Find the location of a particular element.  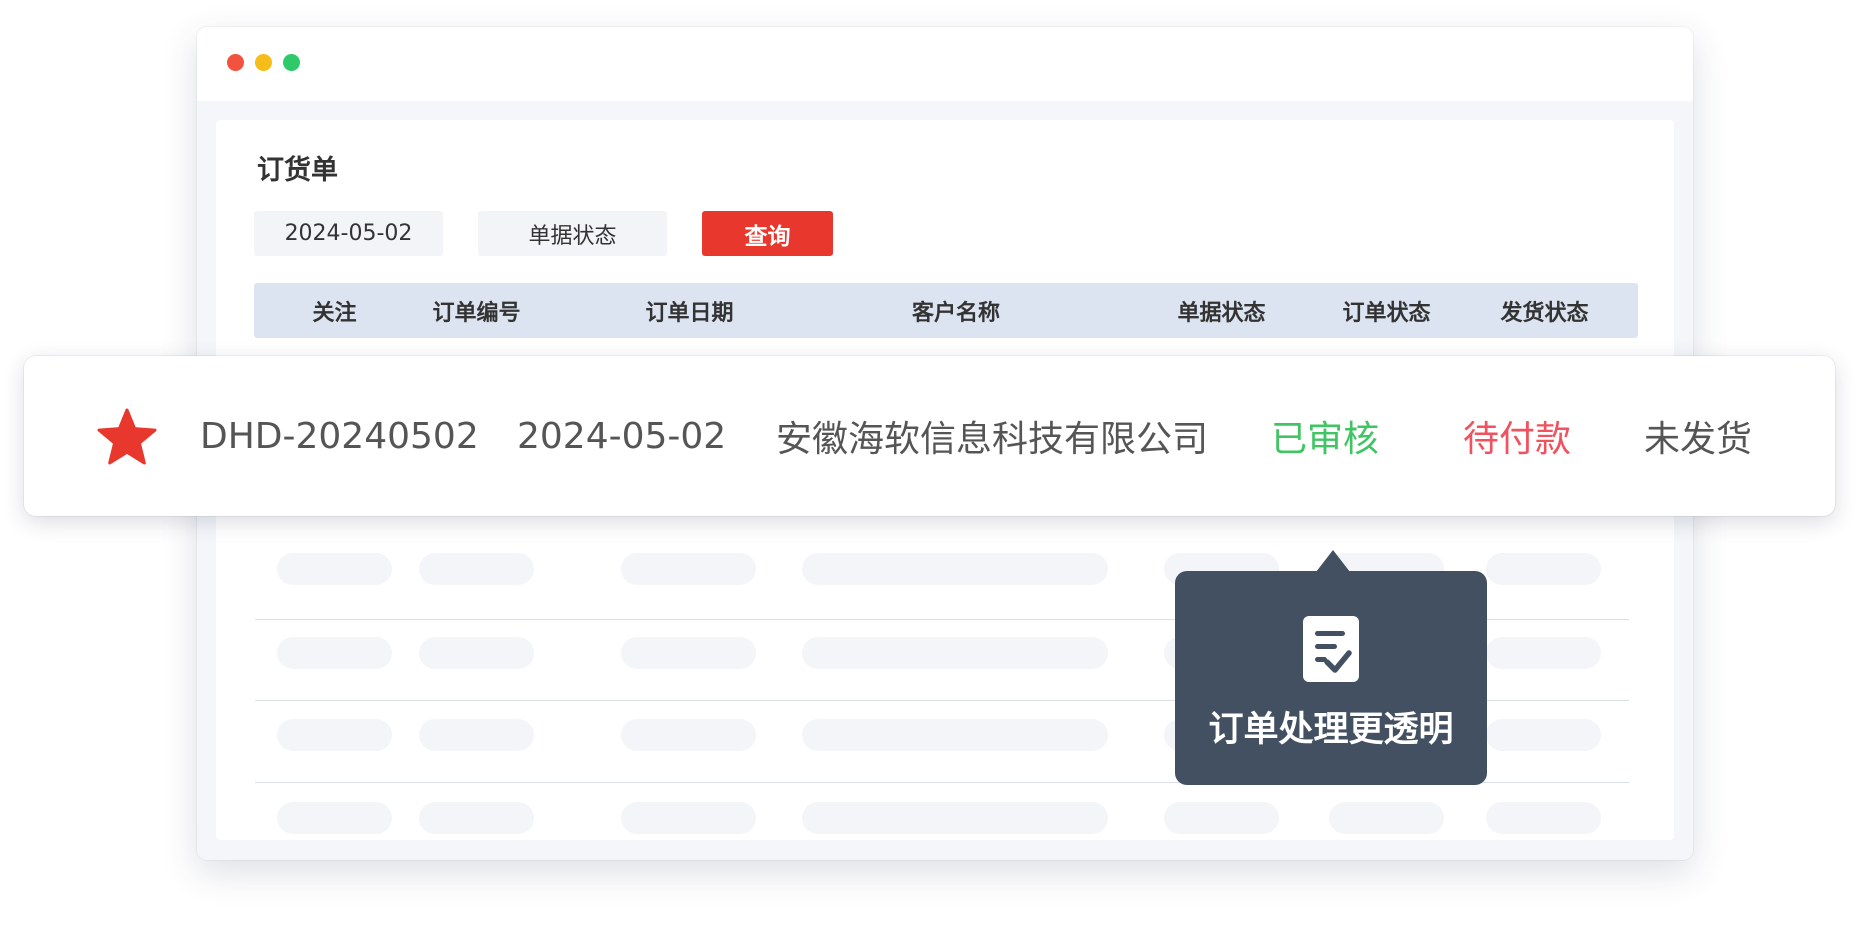

order-date: 2024-05-02 is located at coordinates (622, 436).